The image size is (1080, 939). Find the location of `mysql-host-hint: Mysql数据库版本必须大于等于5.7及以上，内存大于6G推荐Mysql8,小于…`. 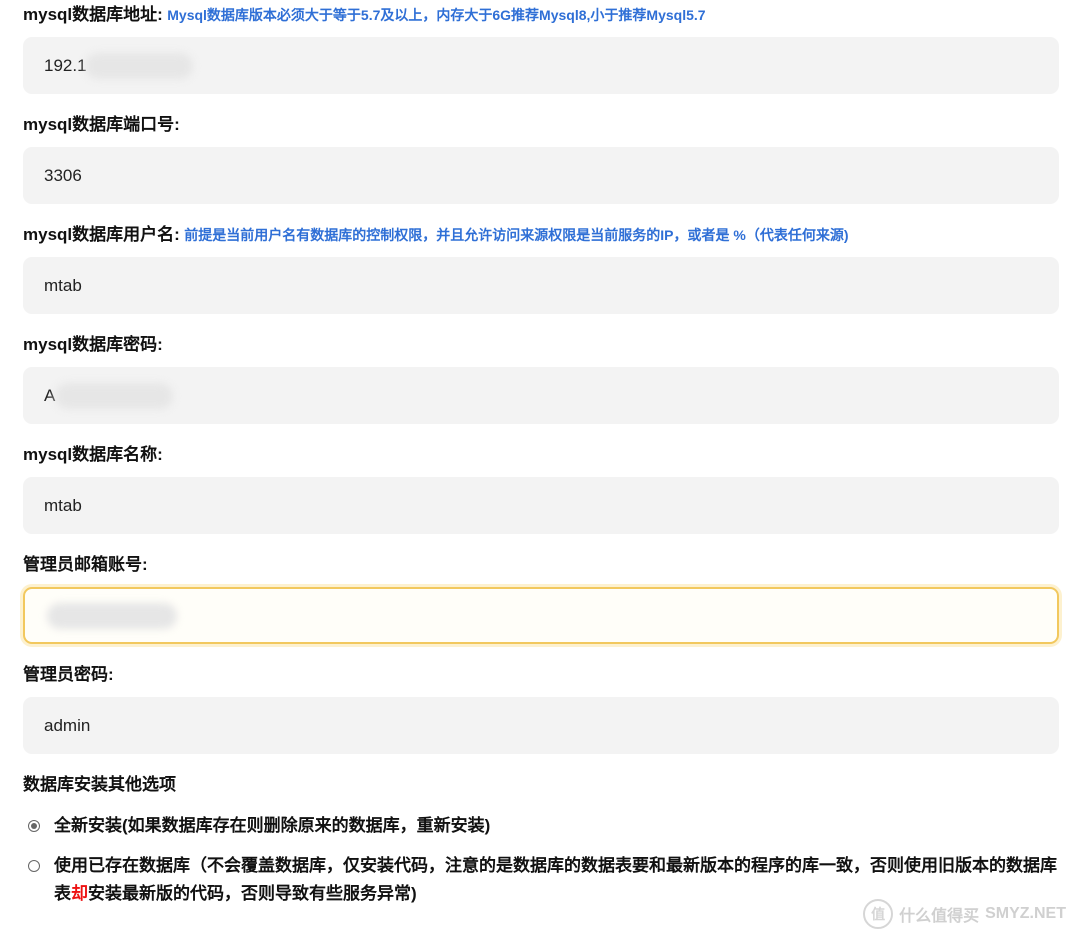

mysql-host-hint: Mysql数据库版本必须大于等于5.7及以上，内存大于6G推荐Mysql8,小于… is located at coordinates (436, 15).